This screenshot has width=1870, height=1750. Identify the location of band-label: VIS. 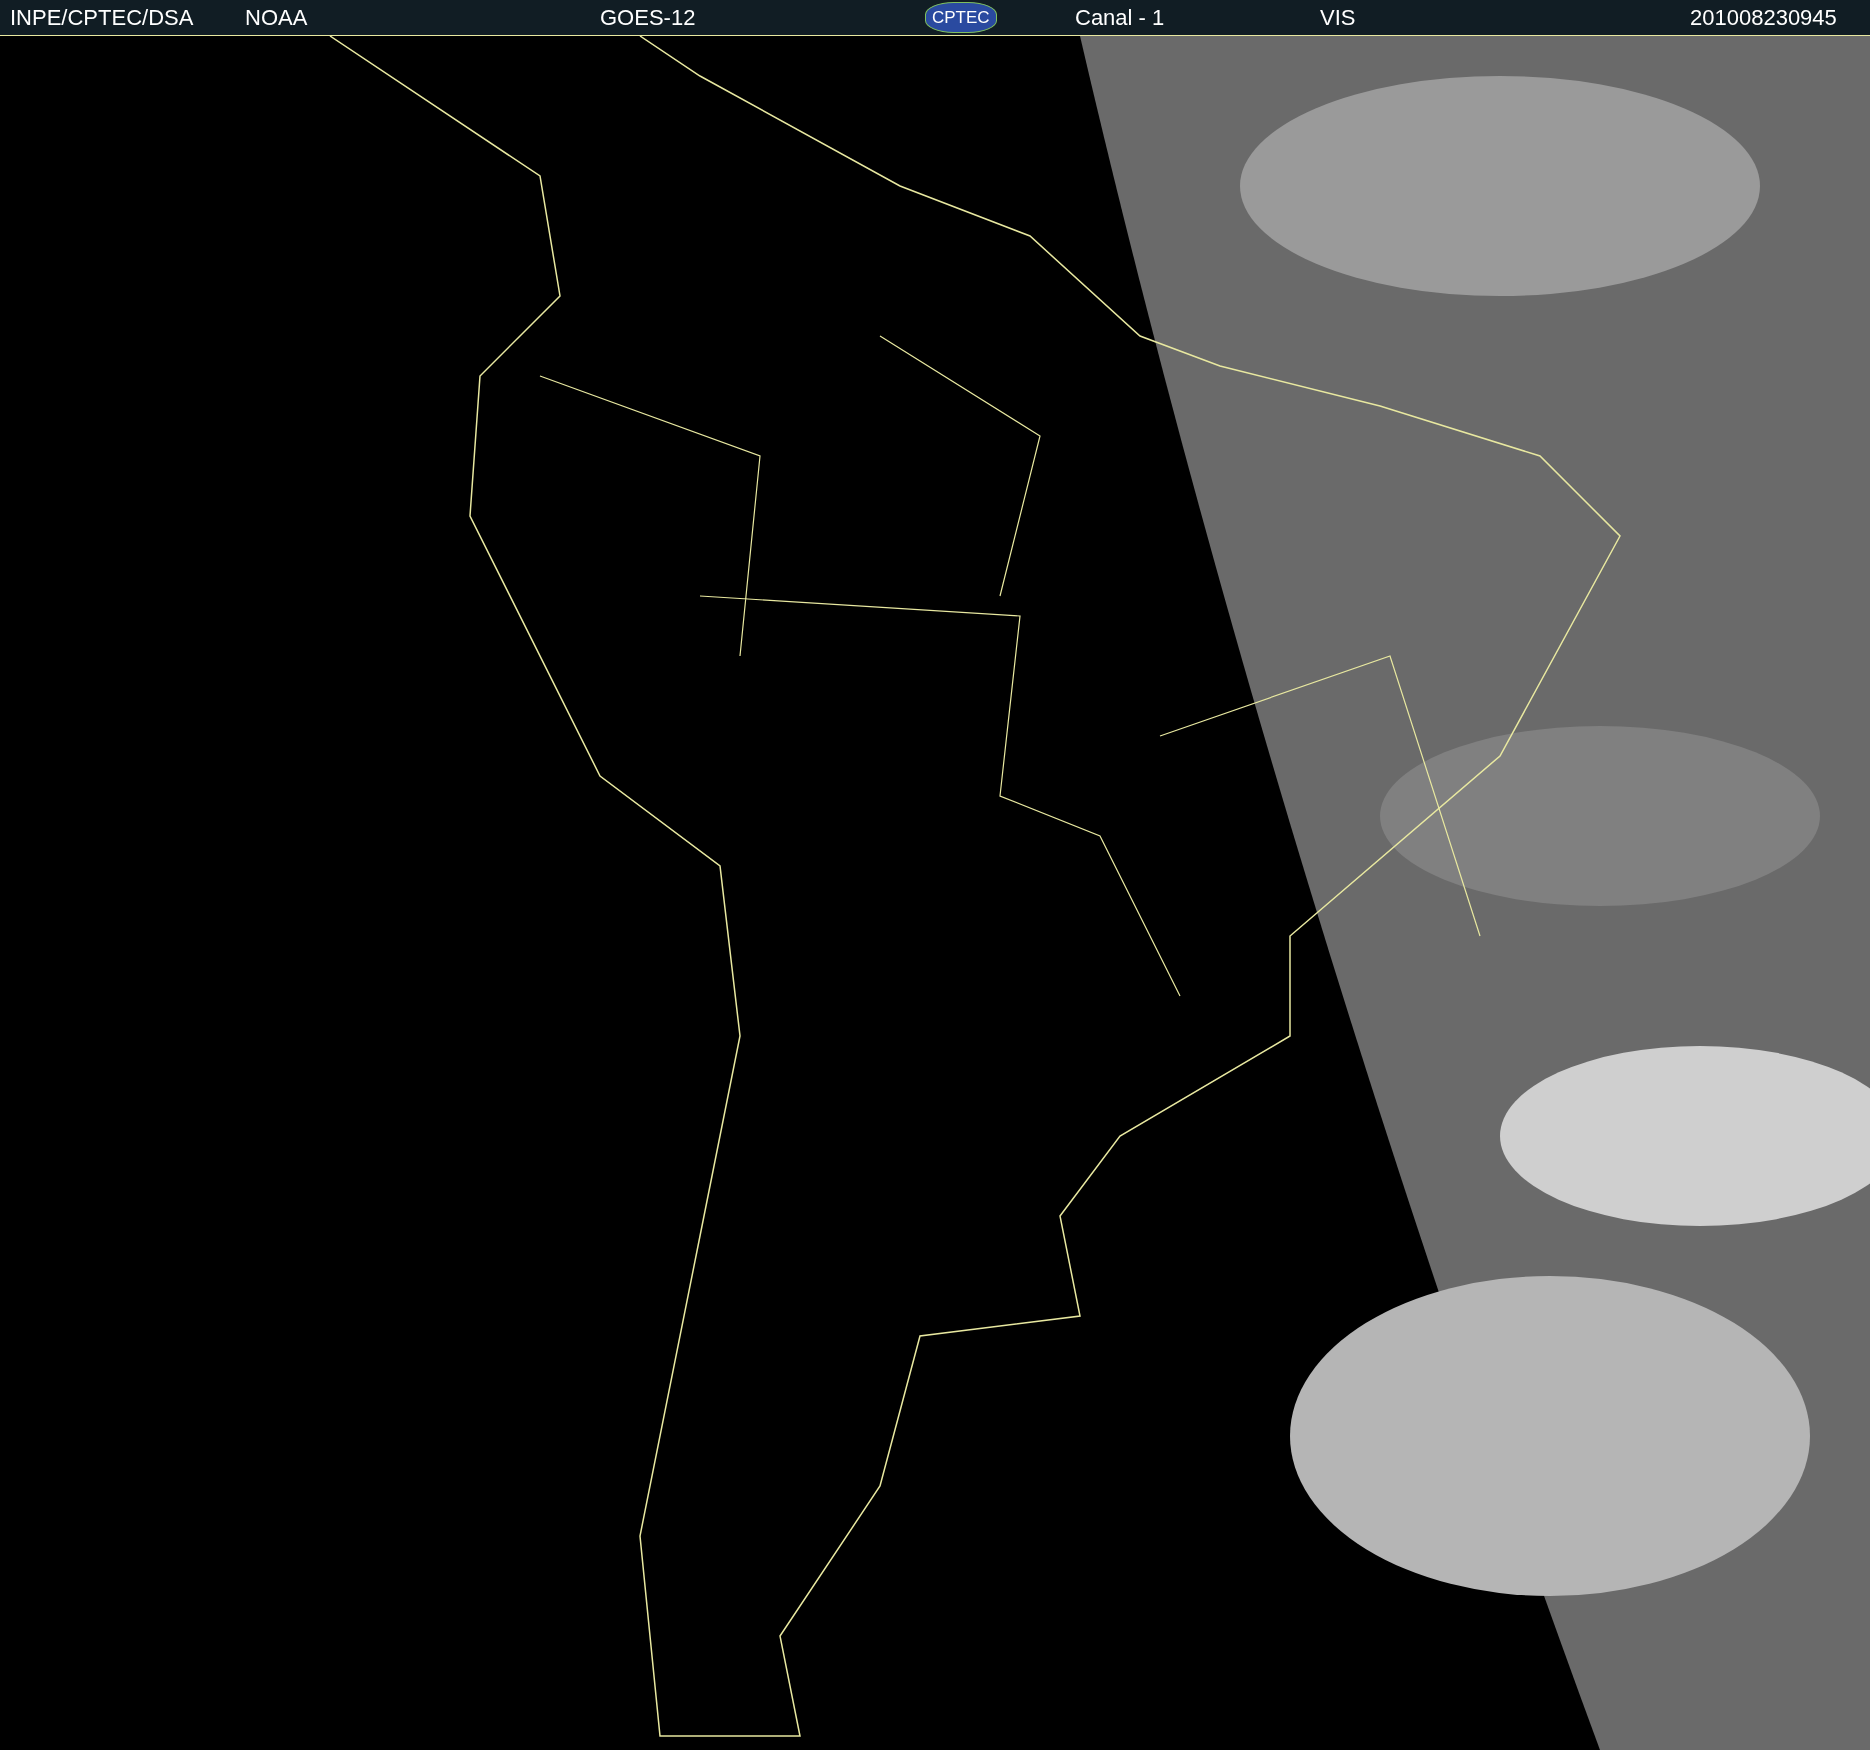
(1338, 17).